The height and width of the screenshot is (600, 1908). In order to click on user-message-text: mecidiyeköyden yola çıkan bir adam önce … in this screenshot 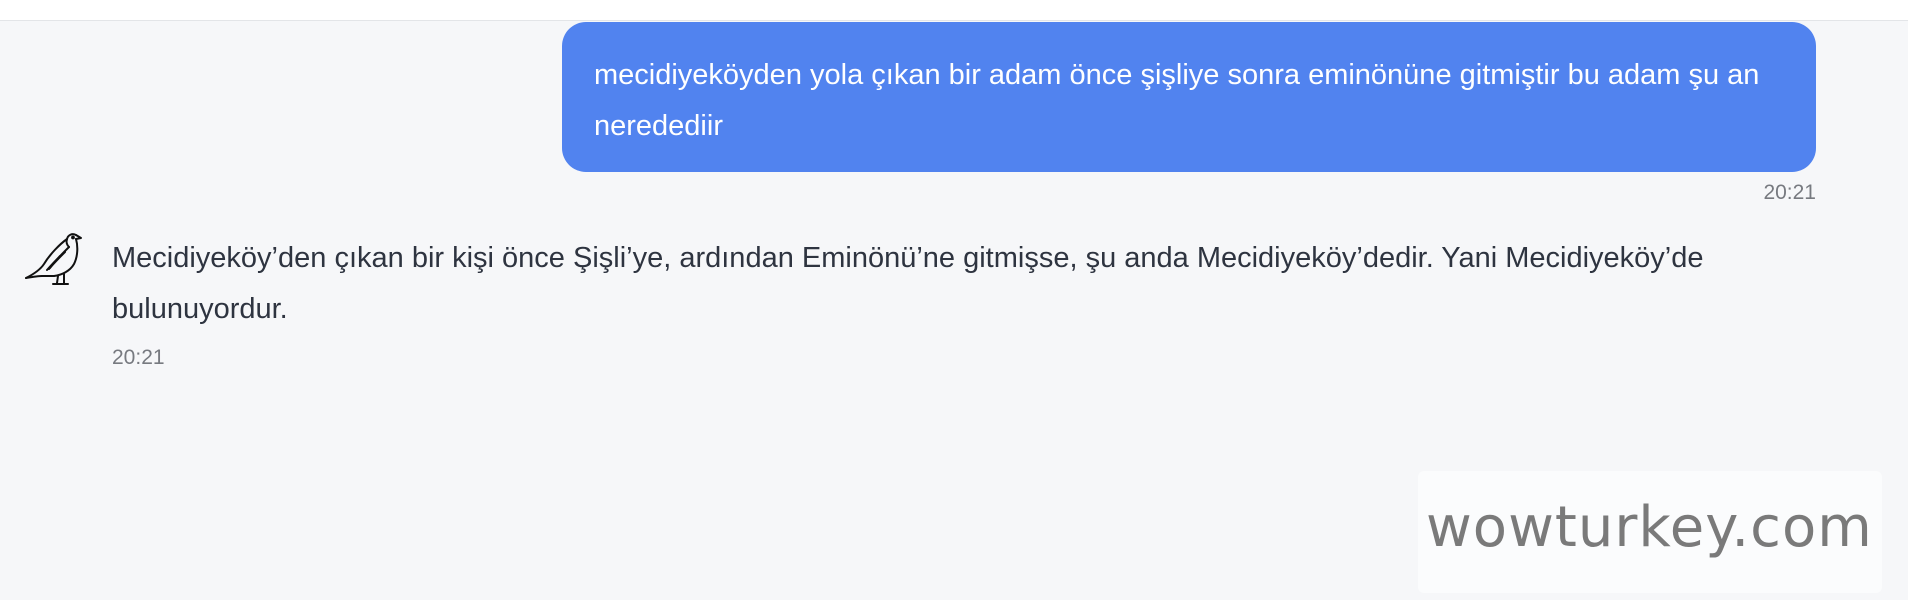, I will do `click(1177, 100)`.